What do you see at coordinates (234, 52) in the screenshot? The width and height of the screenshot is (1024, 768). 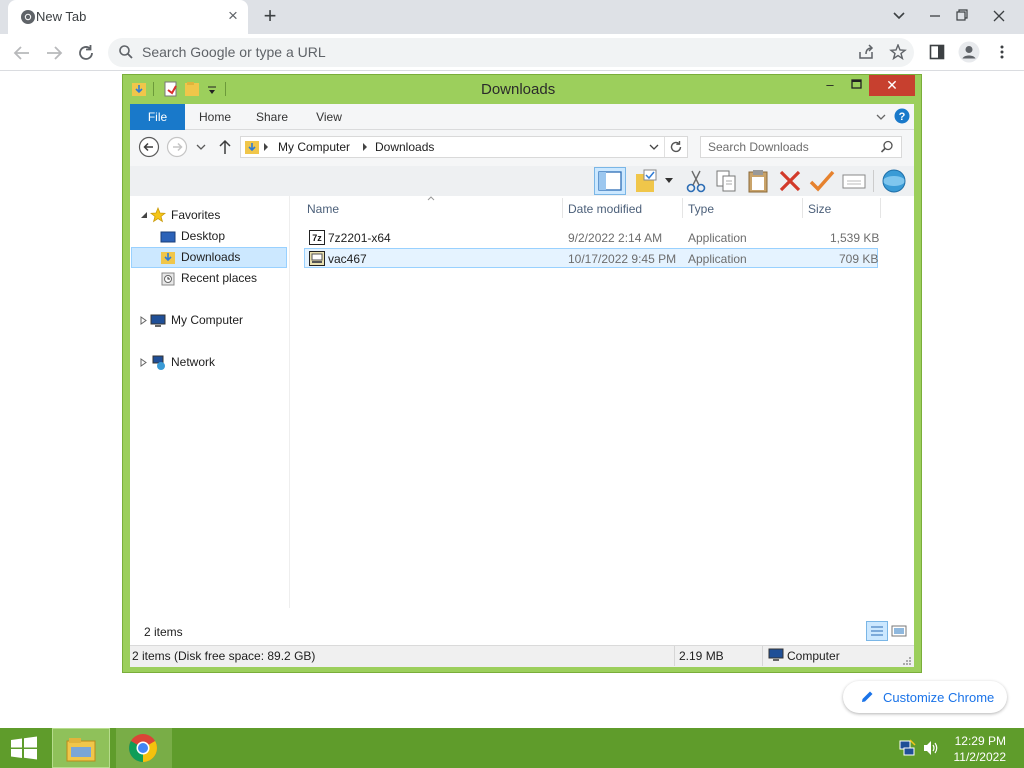 I see `omnibox-placeholder: Search Google or type a URL` at bounding box center [234, 52].